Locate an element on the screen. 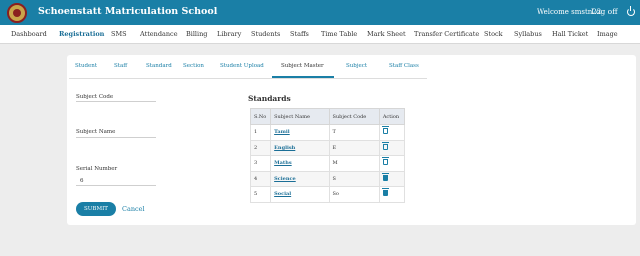 This screenshot has width=640, height=256. subject-code-cell: T is located at coordinates (354, 132).